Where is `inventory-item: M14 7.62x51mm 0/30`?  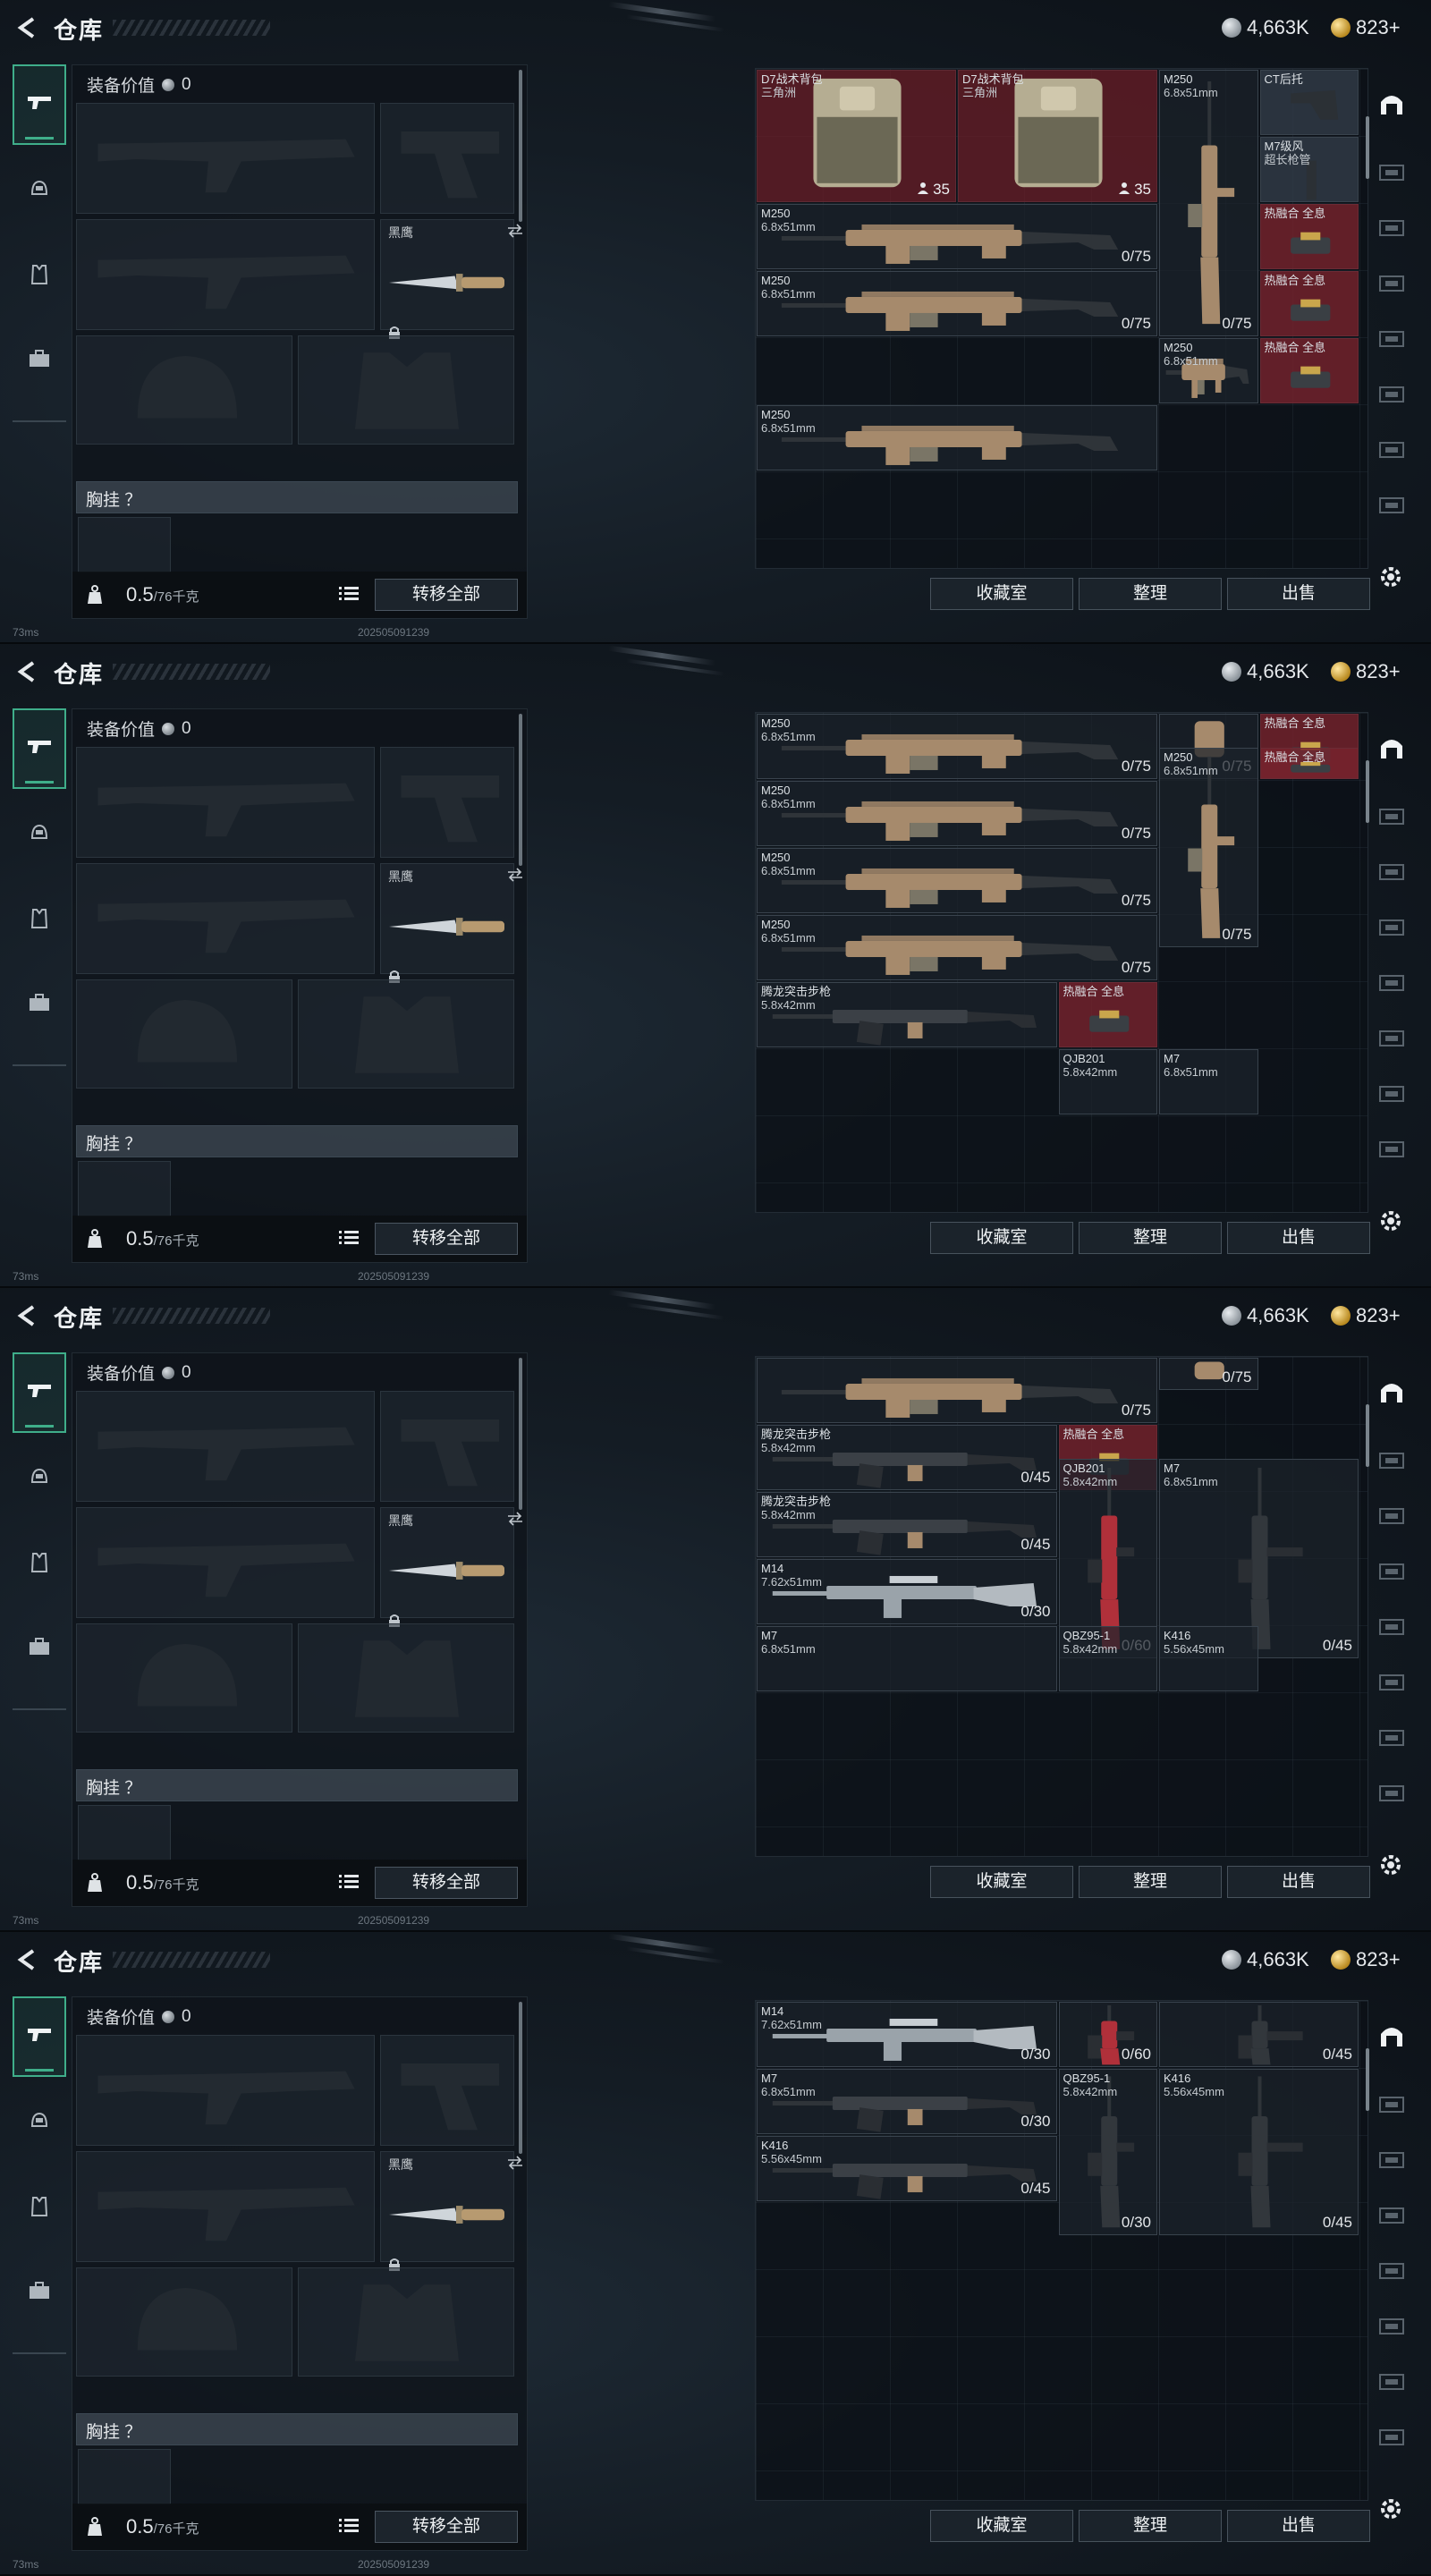
inventory-item: M14 7.62x51mm 0/30 is located at coordinates (907, 1591).